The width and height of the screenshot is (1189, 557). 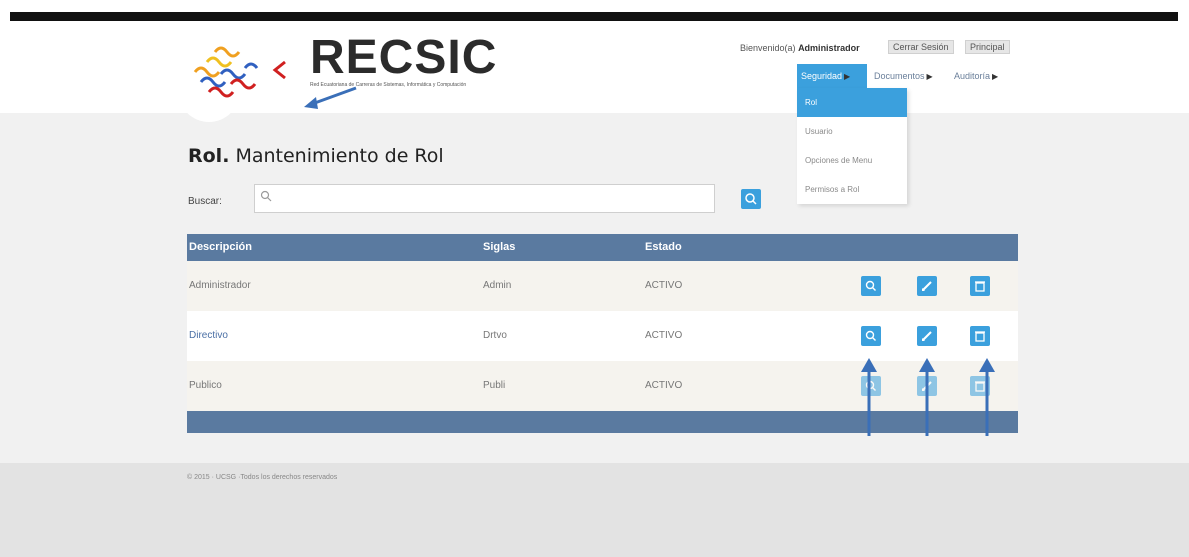 I want to click on welcome-text: Bienvenido(a), so click(x=768, y=48).